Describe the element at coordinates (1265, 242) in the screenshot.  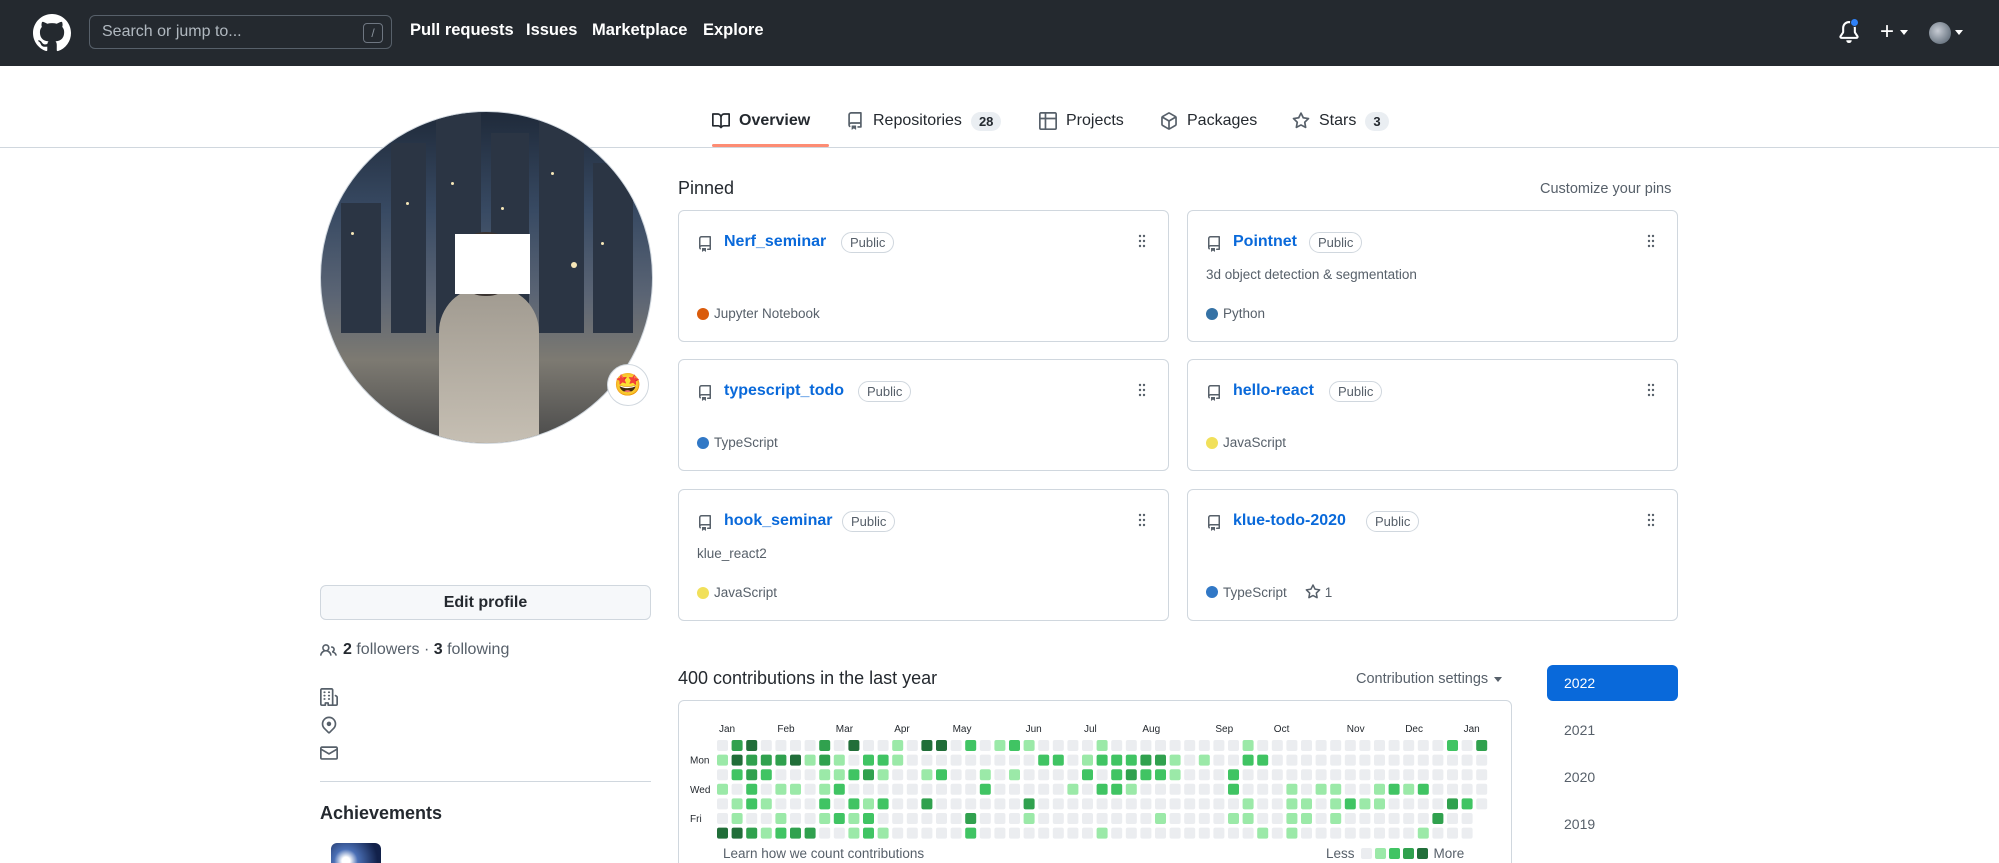
I see `pinned-repo-name: Pointnet` at that location.